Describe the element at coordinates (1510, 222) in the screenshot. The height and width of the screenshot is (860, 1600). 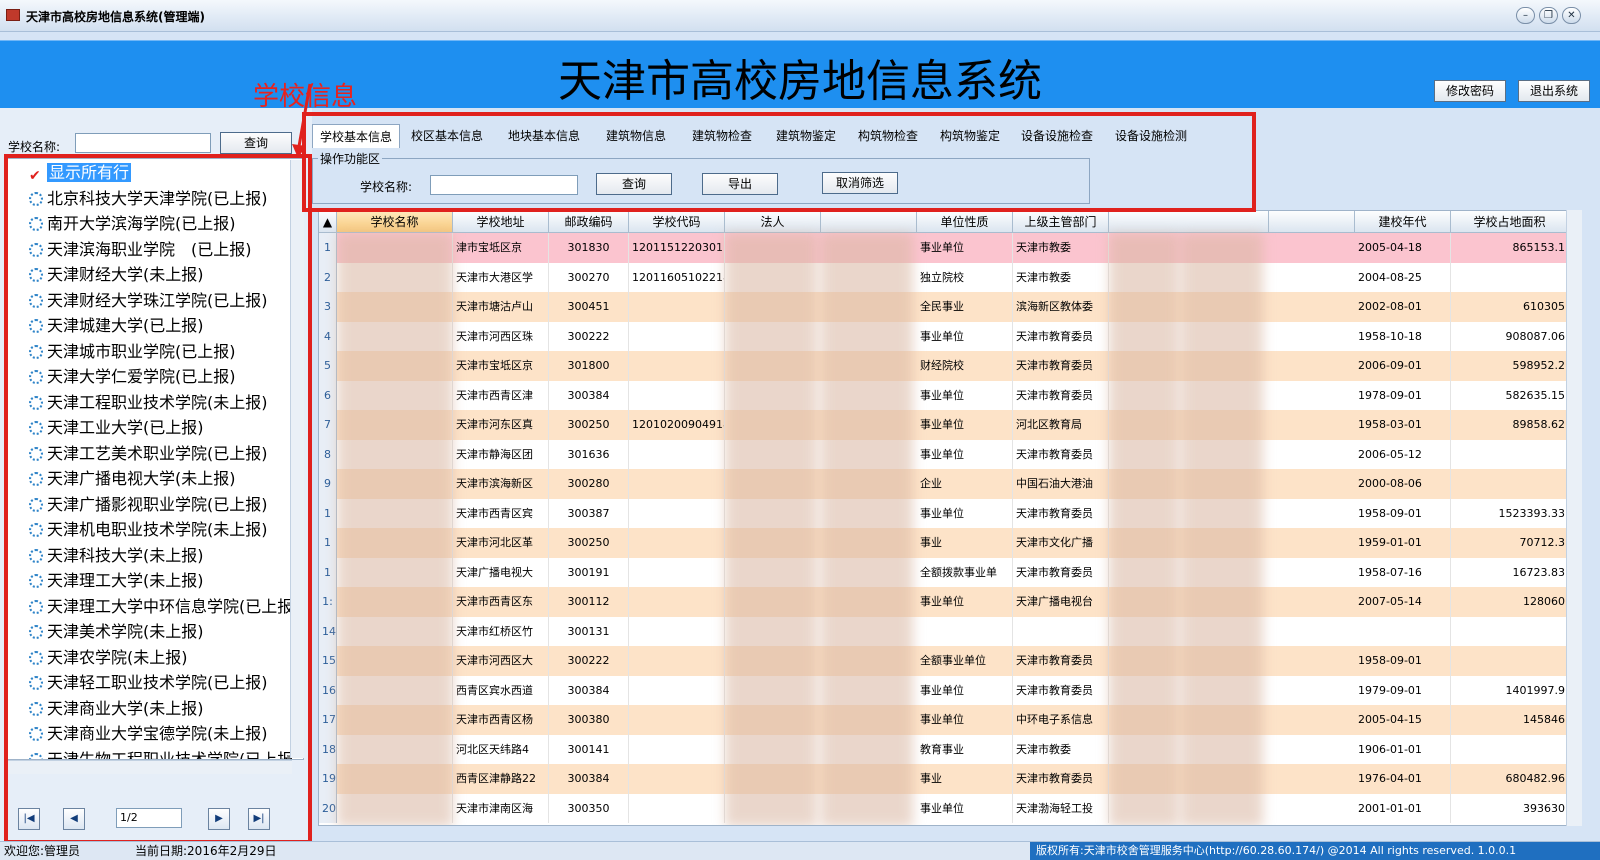
I see `column-header: 学校占地面积` at that location.